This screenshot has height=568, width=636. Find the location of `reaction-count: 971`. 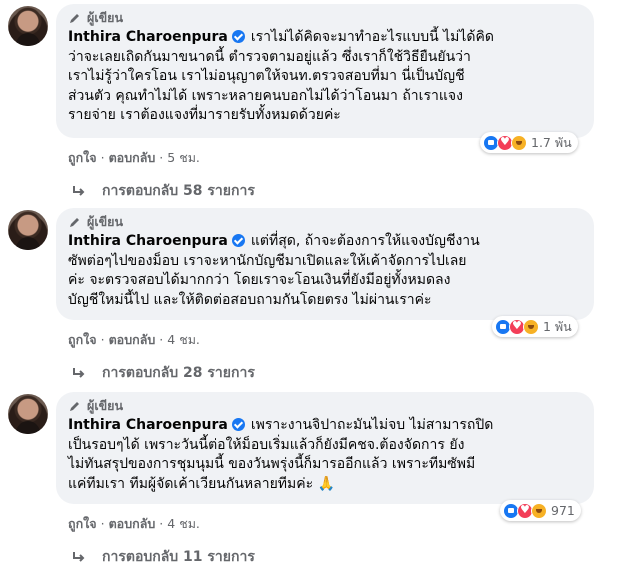

reaction-count: 971 is located at coordinates (563, 510).